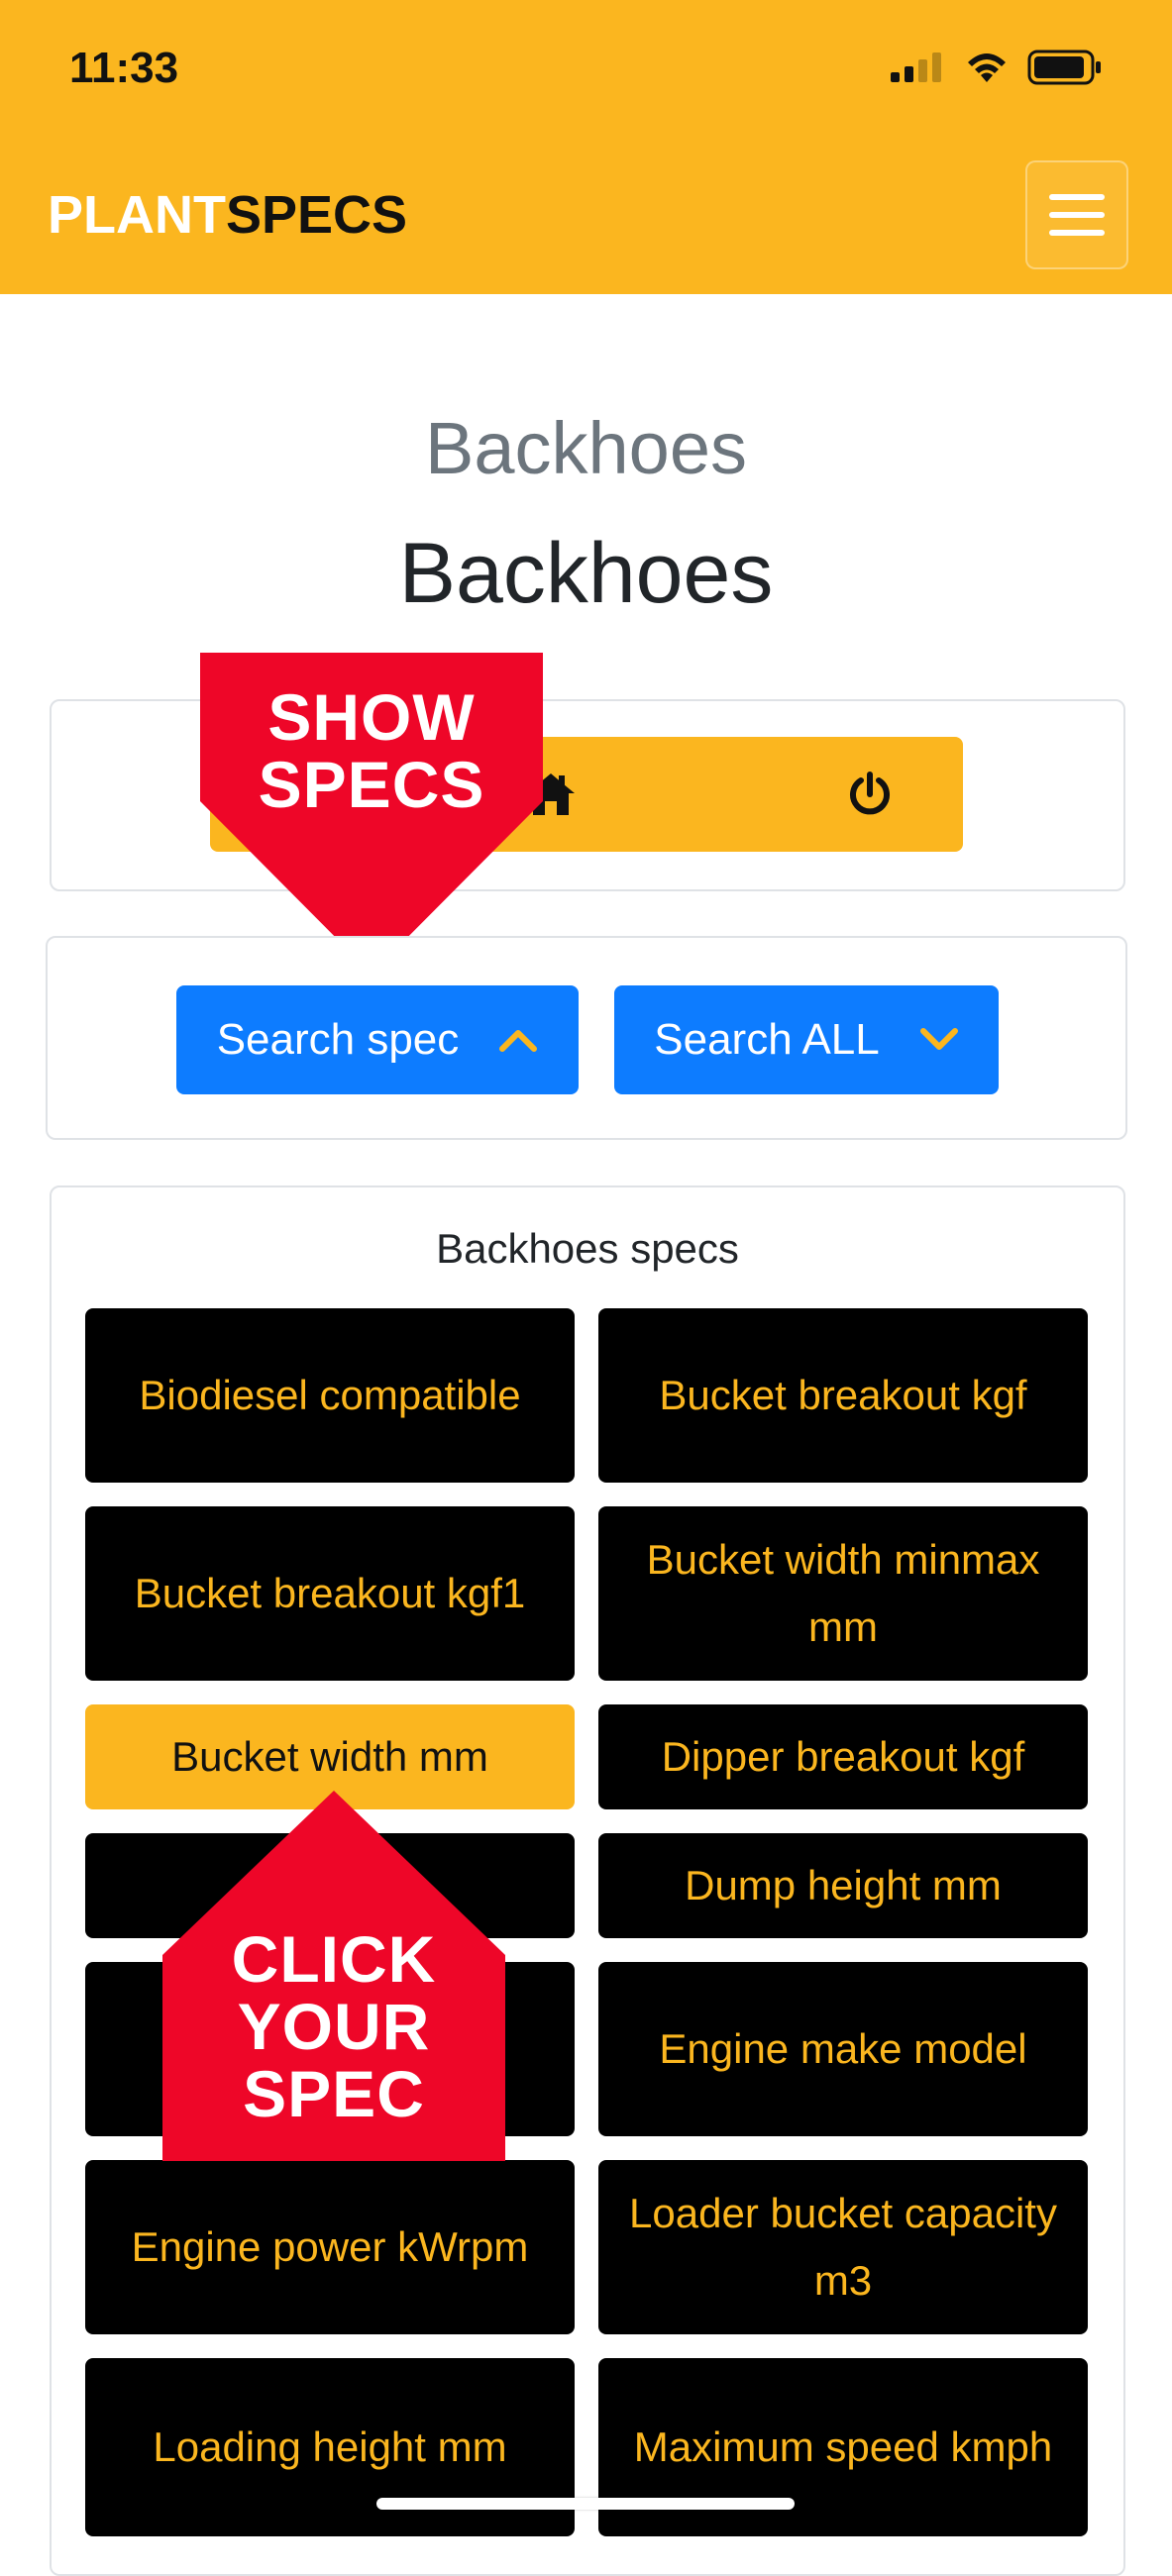  Describe the element at coordinates (372, 717) in the screenshot. I see `show-specs-line1: SHOW` at that location.